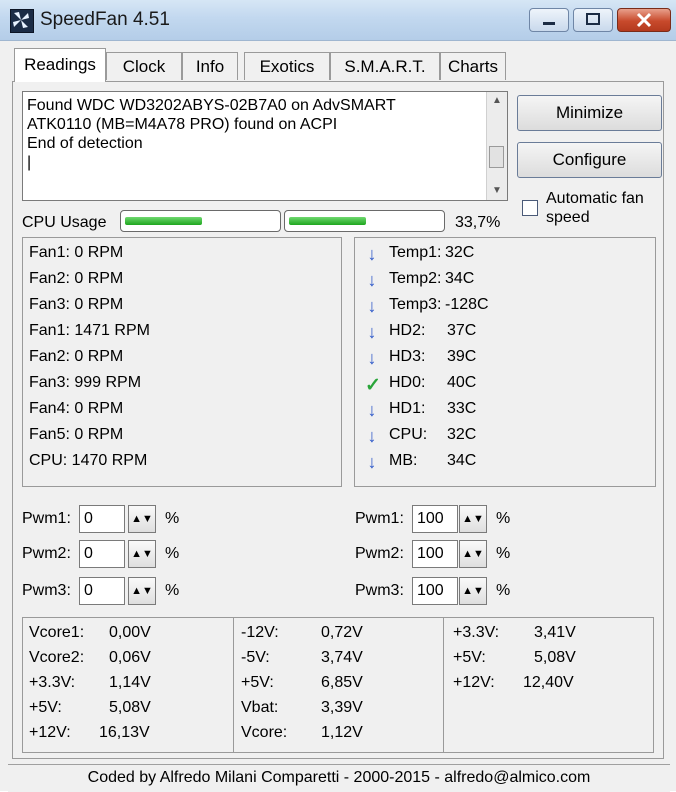 The height and width of the screenshot is (792, 676). I want to click on log-line: |, so click(29, 162).